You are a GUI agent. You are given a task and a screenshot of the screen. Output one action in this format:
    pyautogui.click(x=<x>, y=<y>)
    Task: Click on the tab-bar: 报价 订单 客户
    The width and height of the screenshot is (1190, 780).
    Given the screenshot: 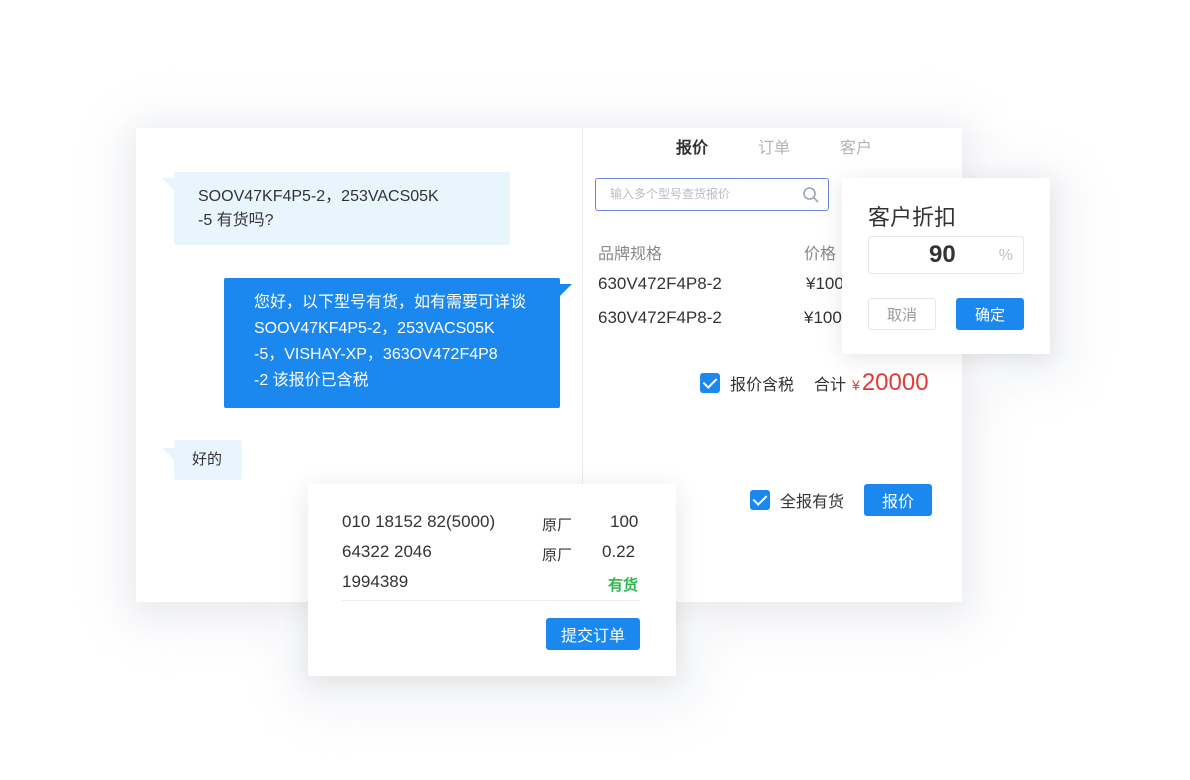 What is the action you would take?
    pyautogui.click(x=774, y=146)
    